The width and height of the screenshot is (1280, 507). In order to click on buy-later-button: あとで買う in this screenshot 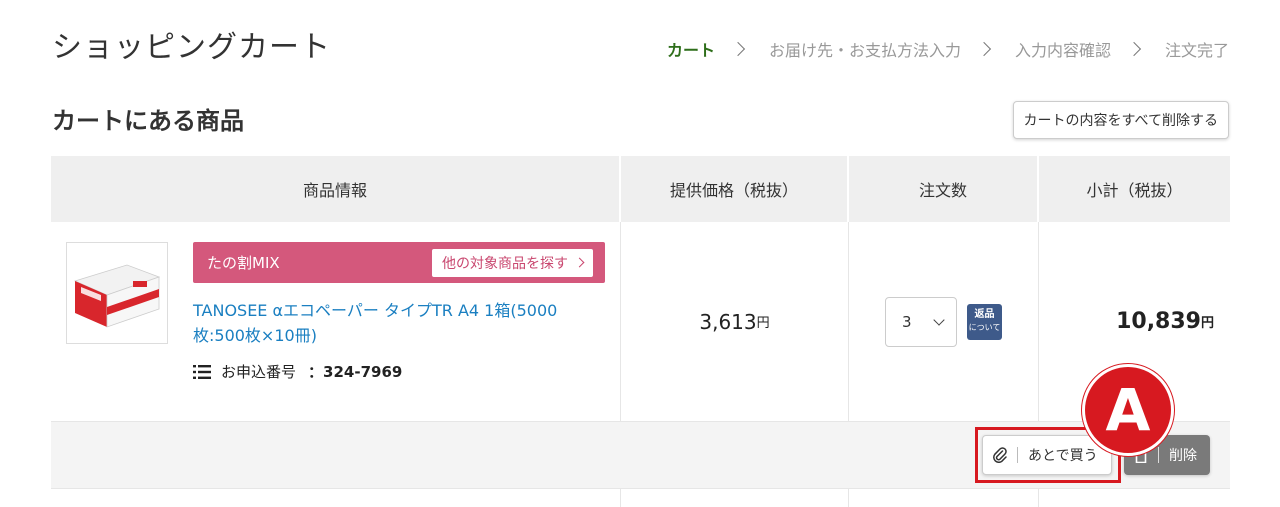, I will do `click(1047, 455)`.